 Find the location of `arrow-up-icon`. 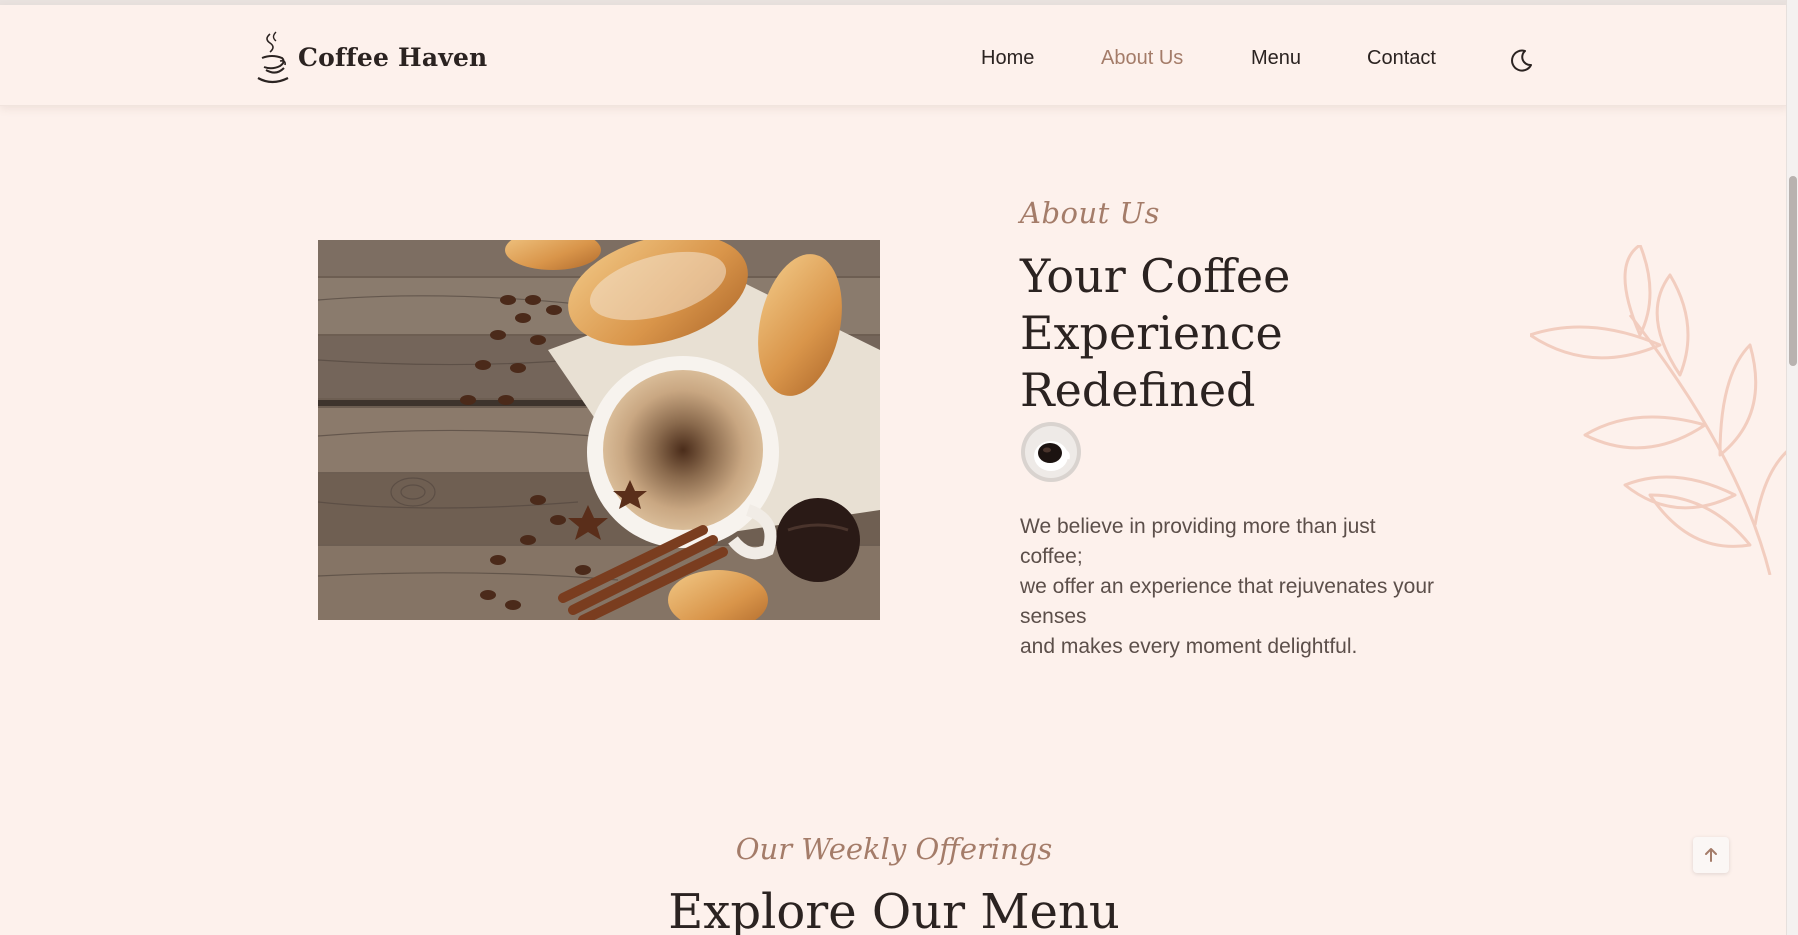

arrow-up-icon is located at coordinates (1711, 855).